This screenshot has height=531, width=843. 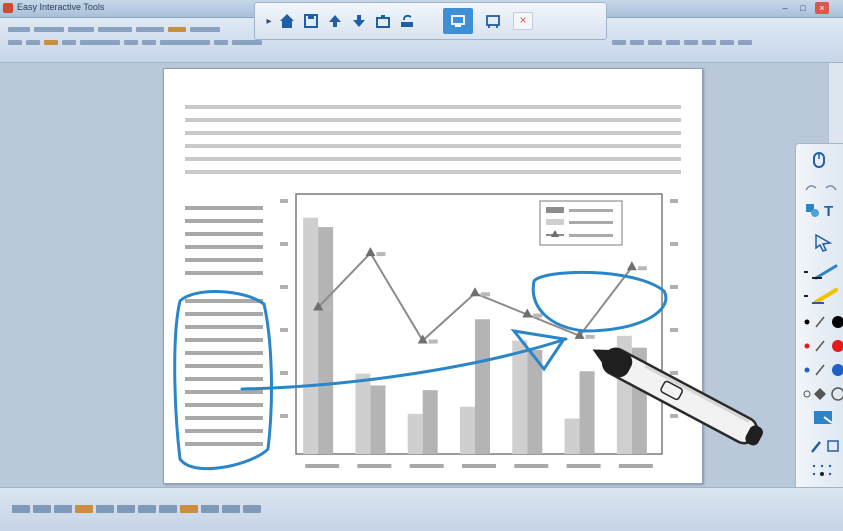 I want to click on close-icon: ×, so click(x=523, y=21).